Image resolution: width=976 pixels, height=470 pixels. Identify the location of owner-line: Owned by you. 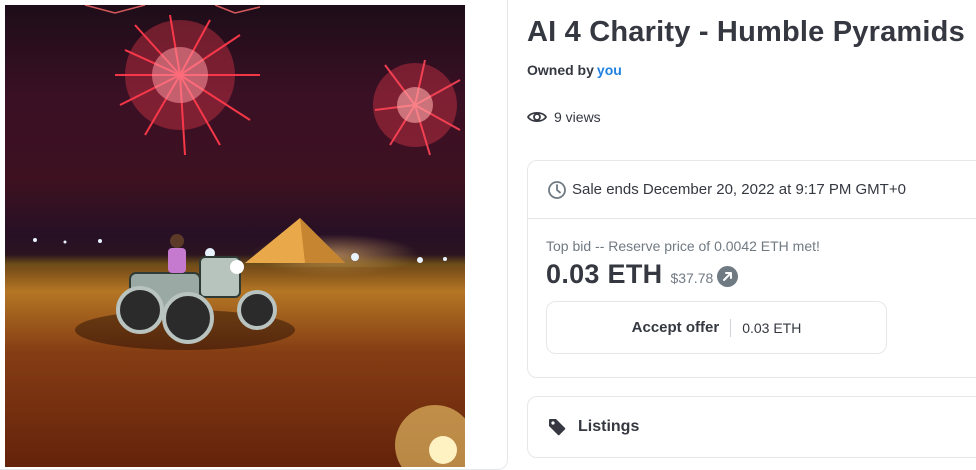
(574, 70).